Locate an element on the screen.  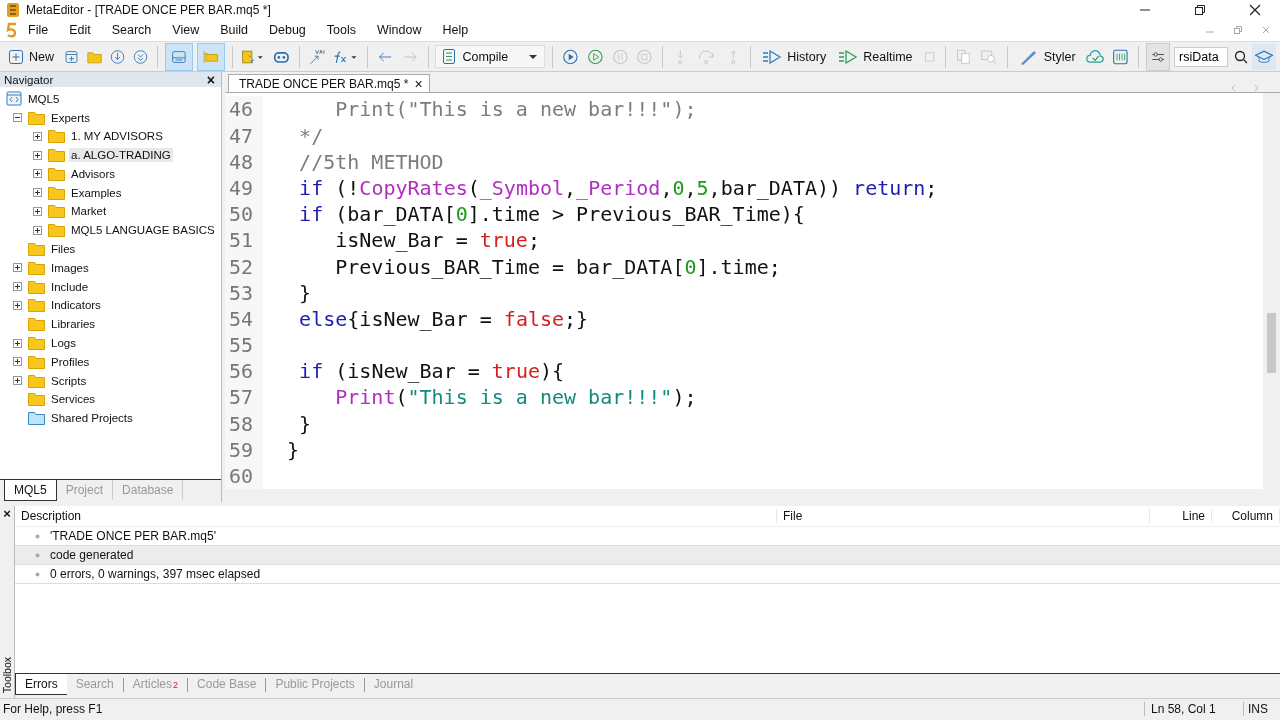
panel-tab: Errors is located at coordinates (41, 684).